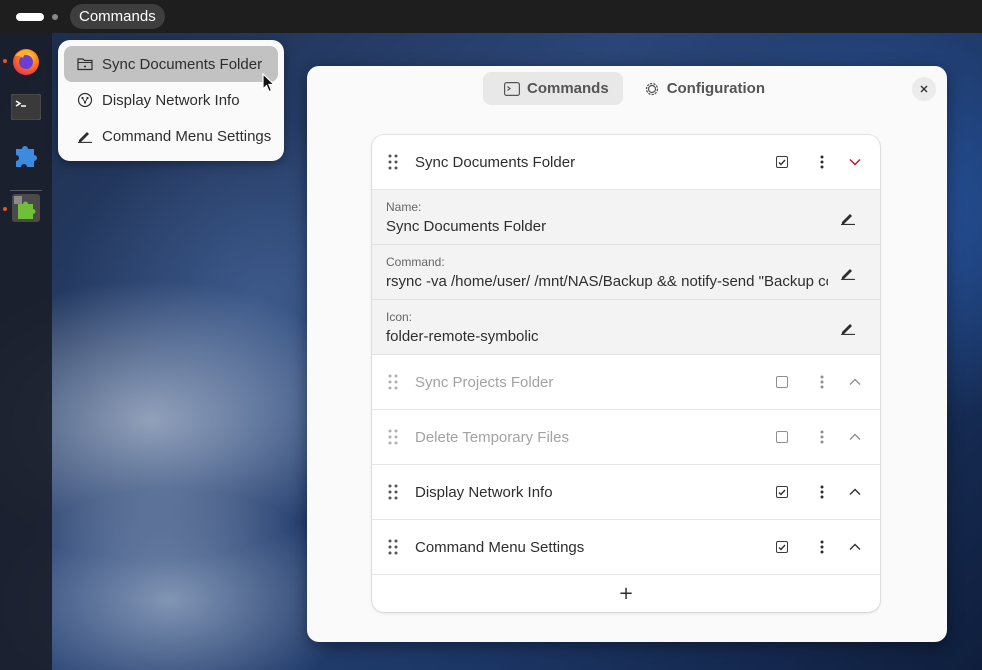 This screenshot has width=982, height=670. I want to click on field-value: Sync Documents Folder, so click(607, 226).